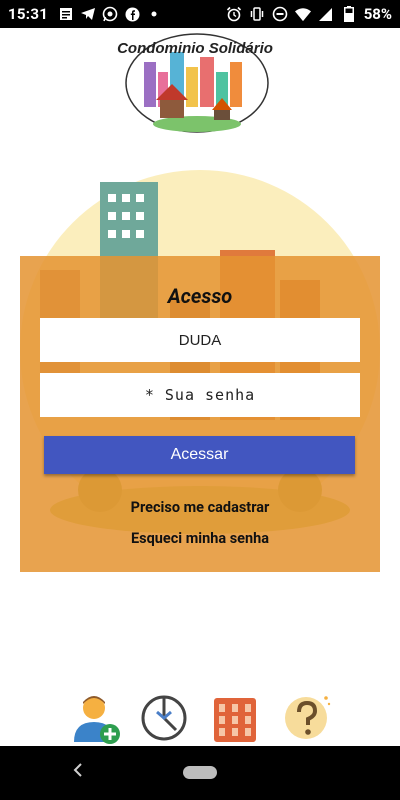  I want to click on vibrate-icon, so click(257, 14).